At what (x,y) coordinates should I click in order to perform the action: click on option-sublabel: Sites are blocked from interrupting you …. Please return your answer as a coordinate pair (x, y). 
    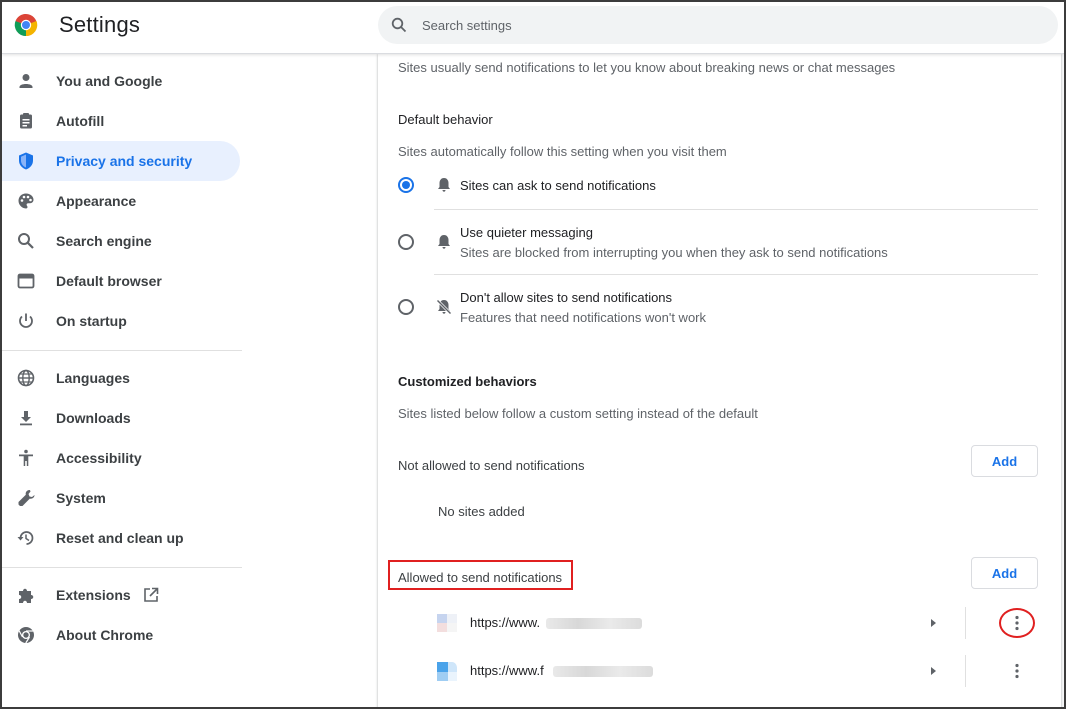
    Looking at the image, I should click on (674, 252).